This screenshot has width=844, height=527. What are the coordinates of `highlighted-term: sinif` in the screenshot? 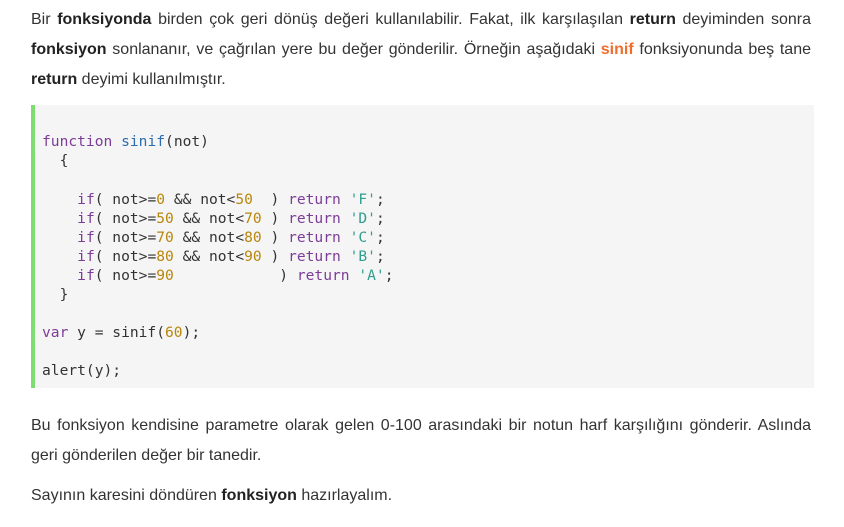 It's located at (617, 49).